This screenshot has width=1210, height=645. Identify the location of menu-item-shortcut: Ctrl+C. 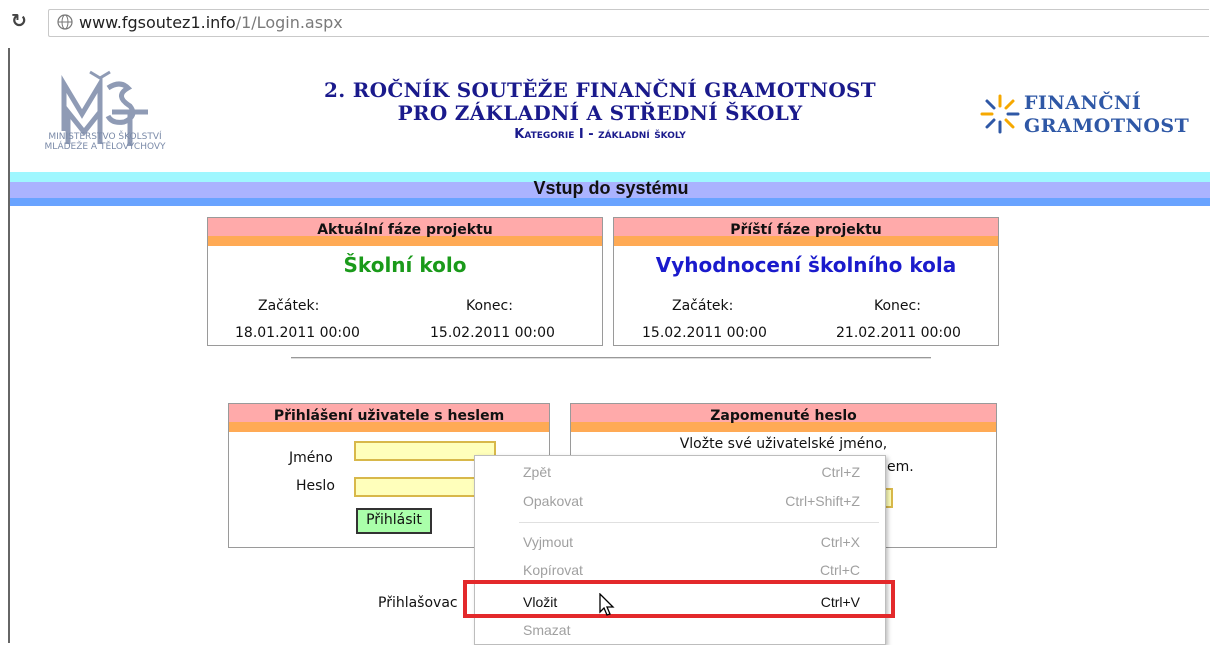
(839, 570).